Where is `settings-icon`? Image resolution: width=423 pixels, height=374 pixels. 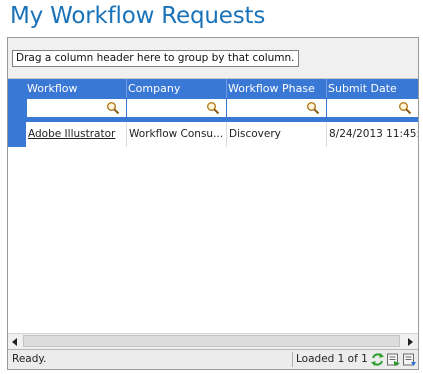 settings-icon is located at coordinates (409, 359).